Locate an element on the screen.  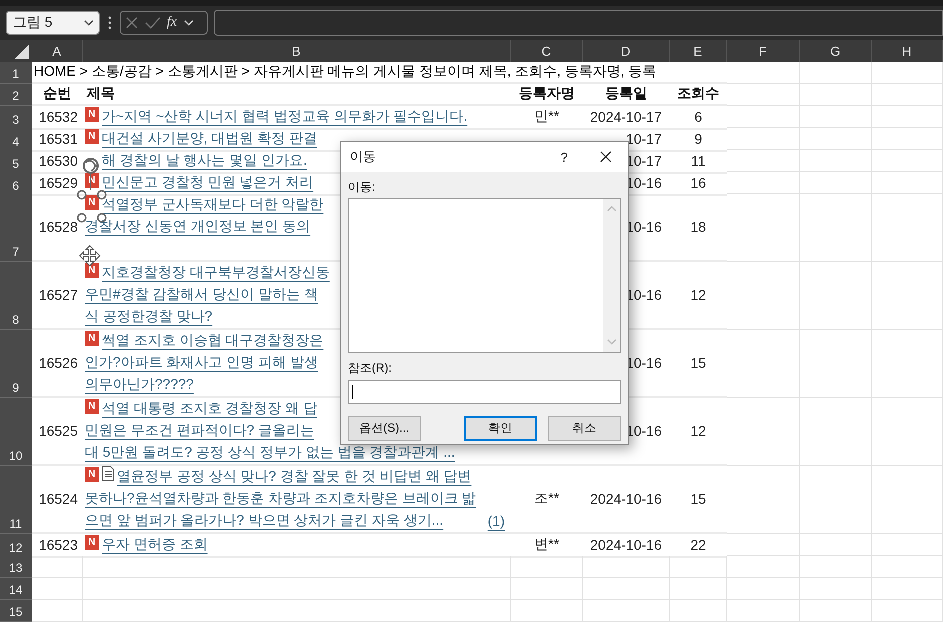
table-cell: 16524 is located at coordinates (58, 499).